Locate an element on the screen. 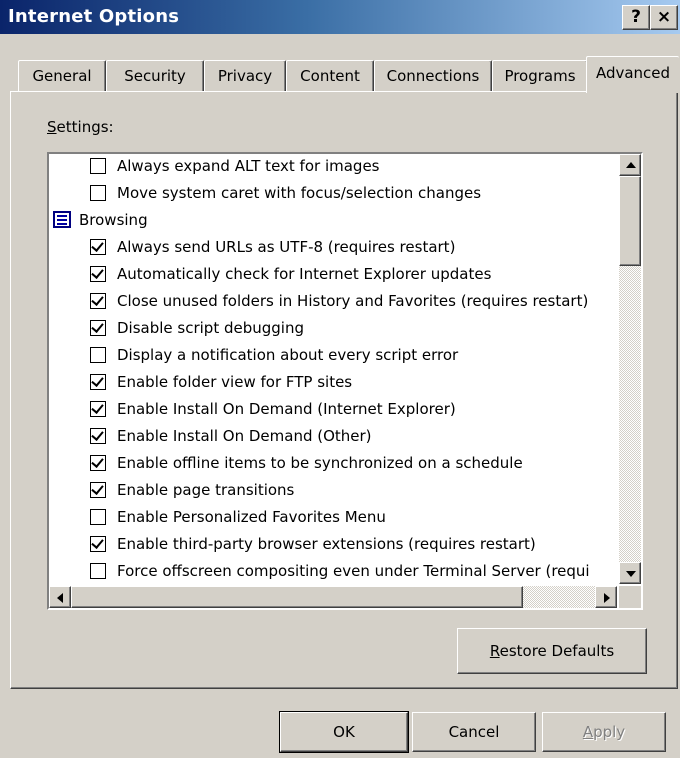 The image size is (680, 758). apply-label: pply is located at coordinates (609, 732).